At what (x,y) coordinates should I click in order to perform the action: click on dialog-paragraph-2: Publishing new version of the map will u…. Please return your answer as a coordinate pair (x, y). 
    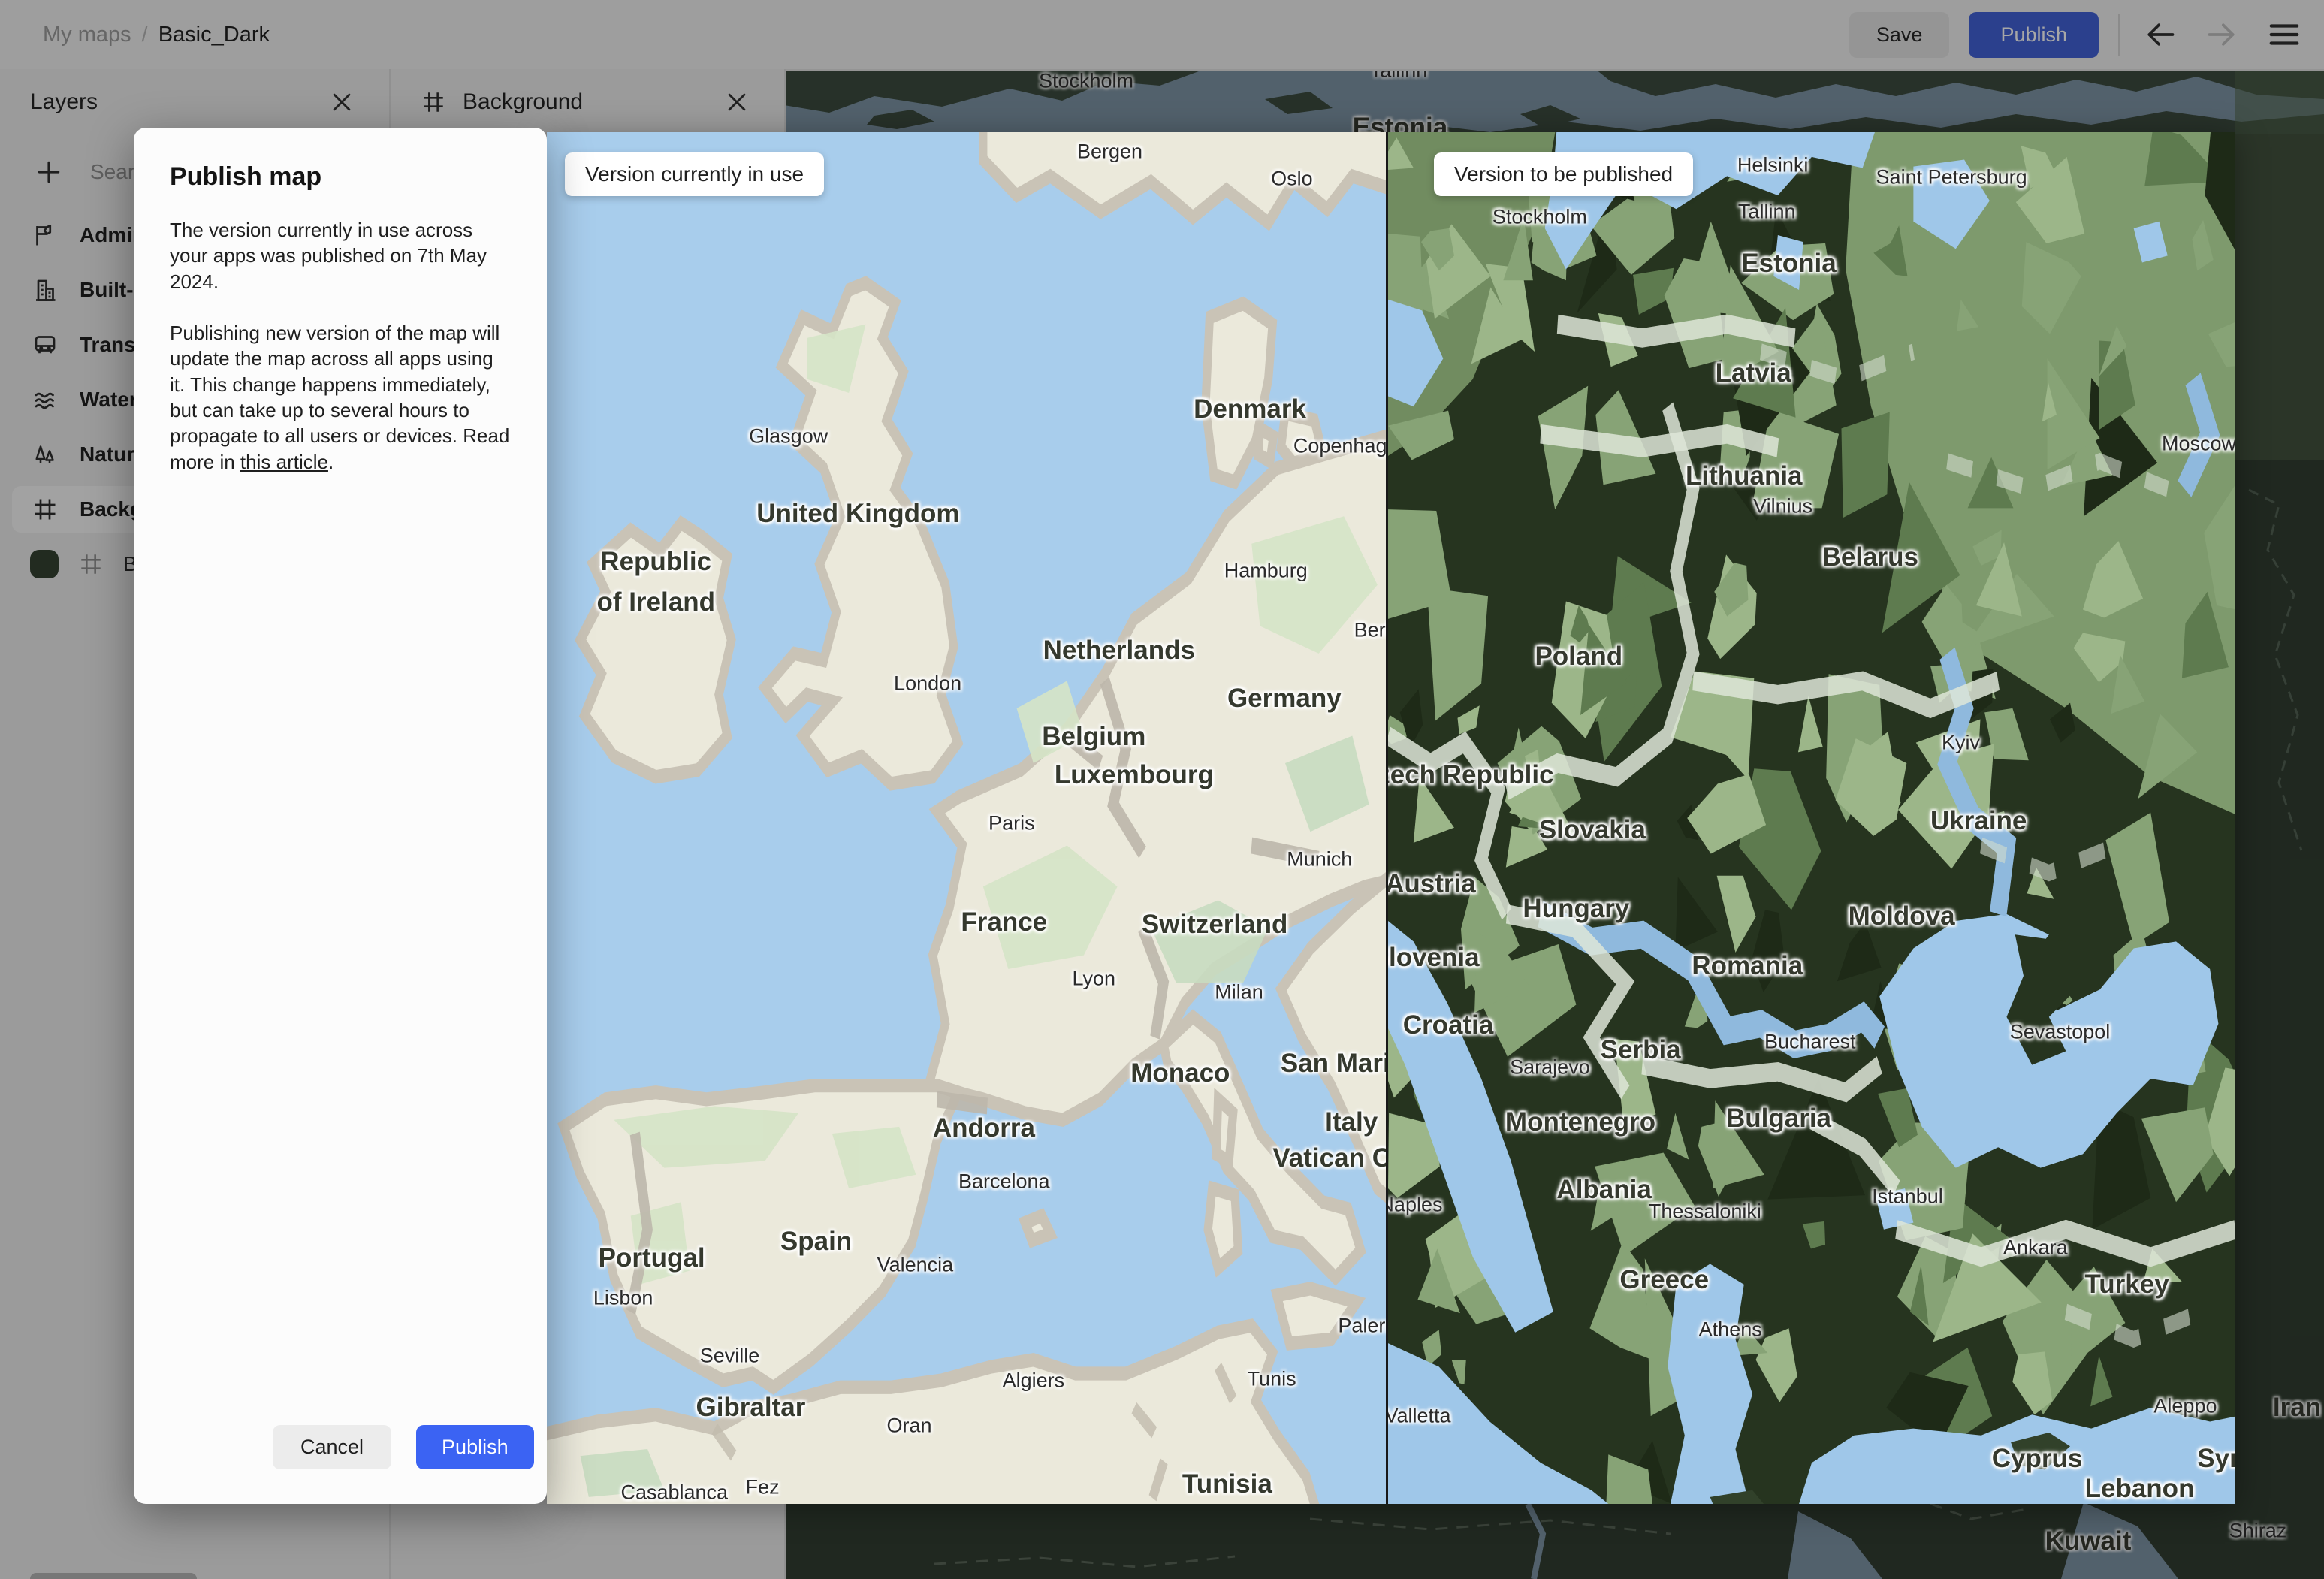
    Looking at the image, I should click on (340, 397).